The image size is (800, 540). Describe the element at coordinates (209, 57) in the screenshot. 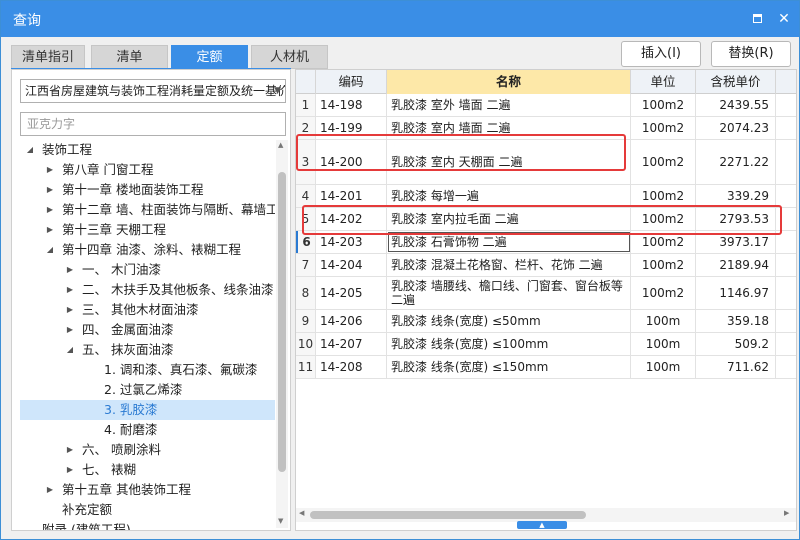

I see `tab-quota: 定额` at that location.